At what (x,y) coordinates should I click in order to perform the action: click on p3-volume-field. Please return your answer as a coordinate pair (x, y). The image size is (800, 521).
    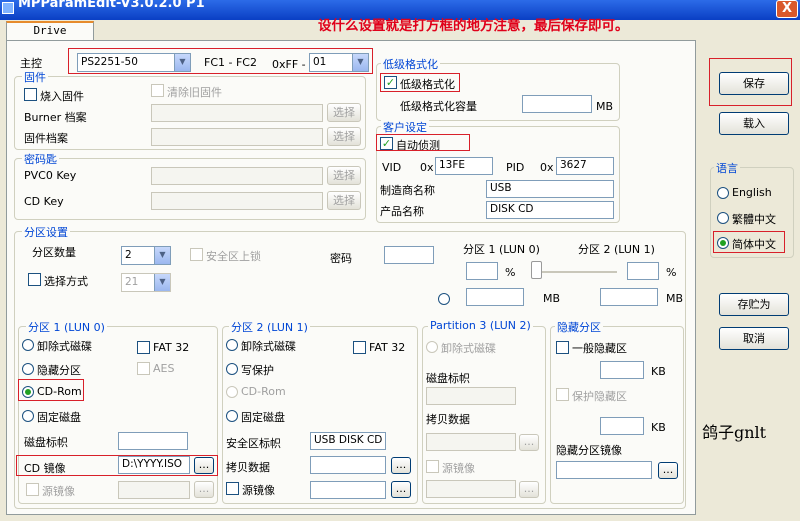
    Looking at the image, I should click on (471, 396).